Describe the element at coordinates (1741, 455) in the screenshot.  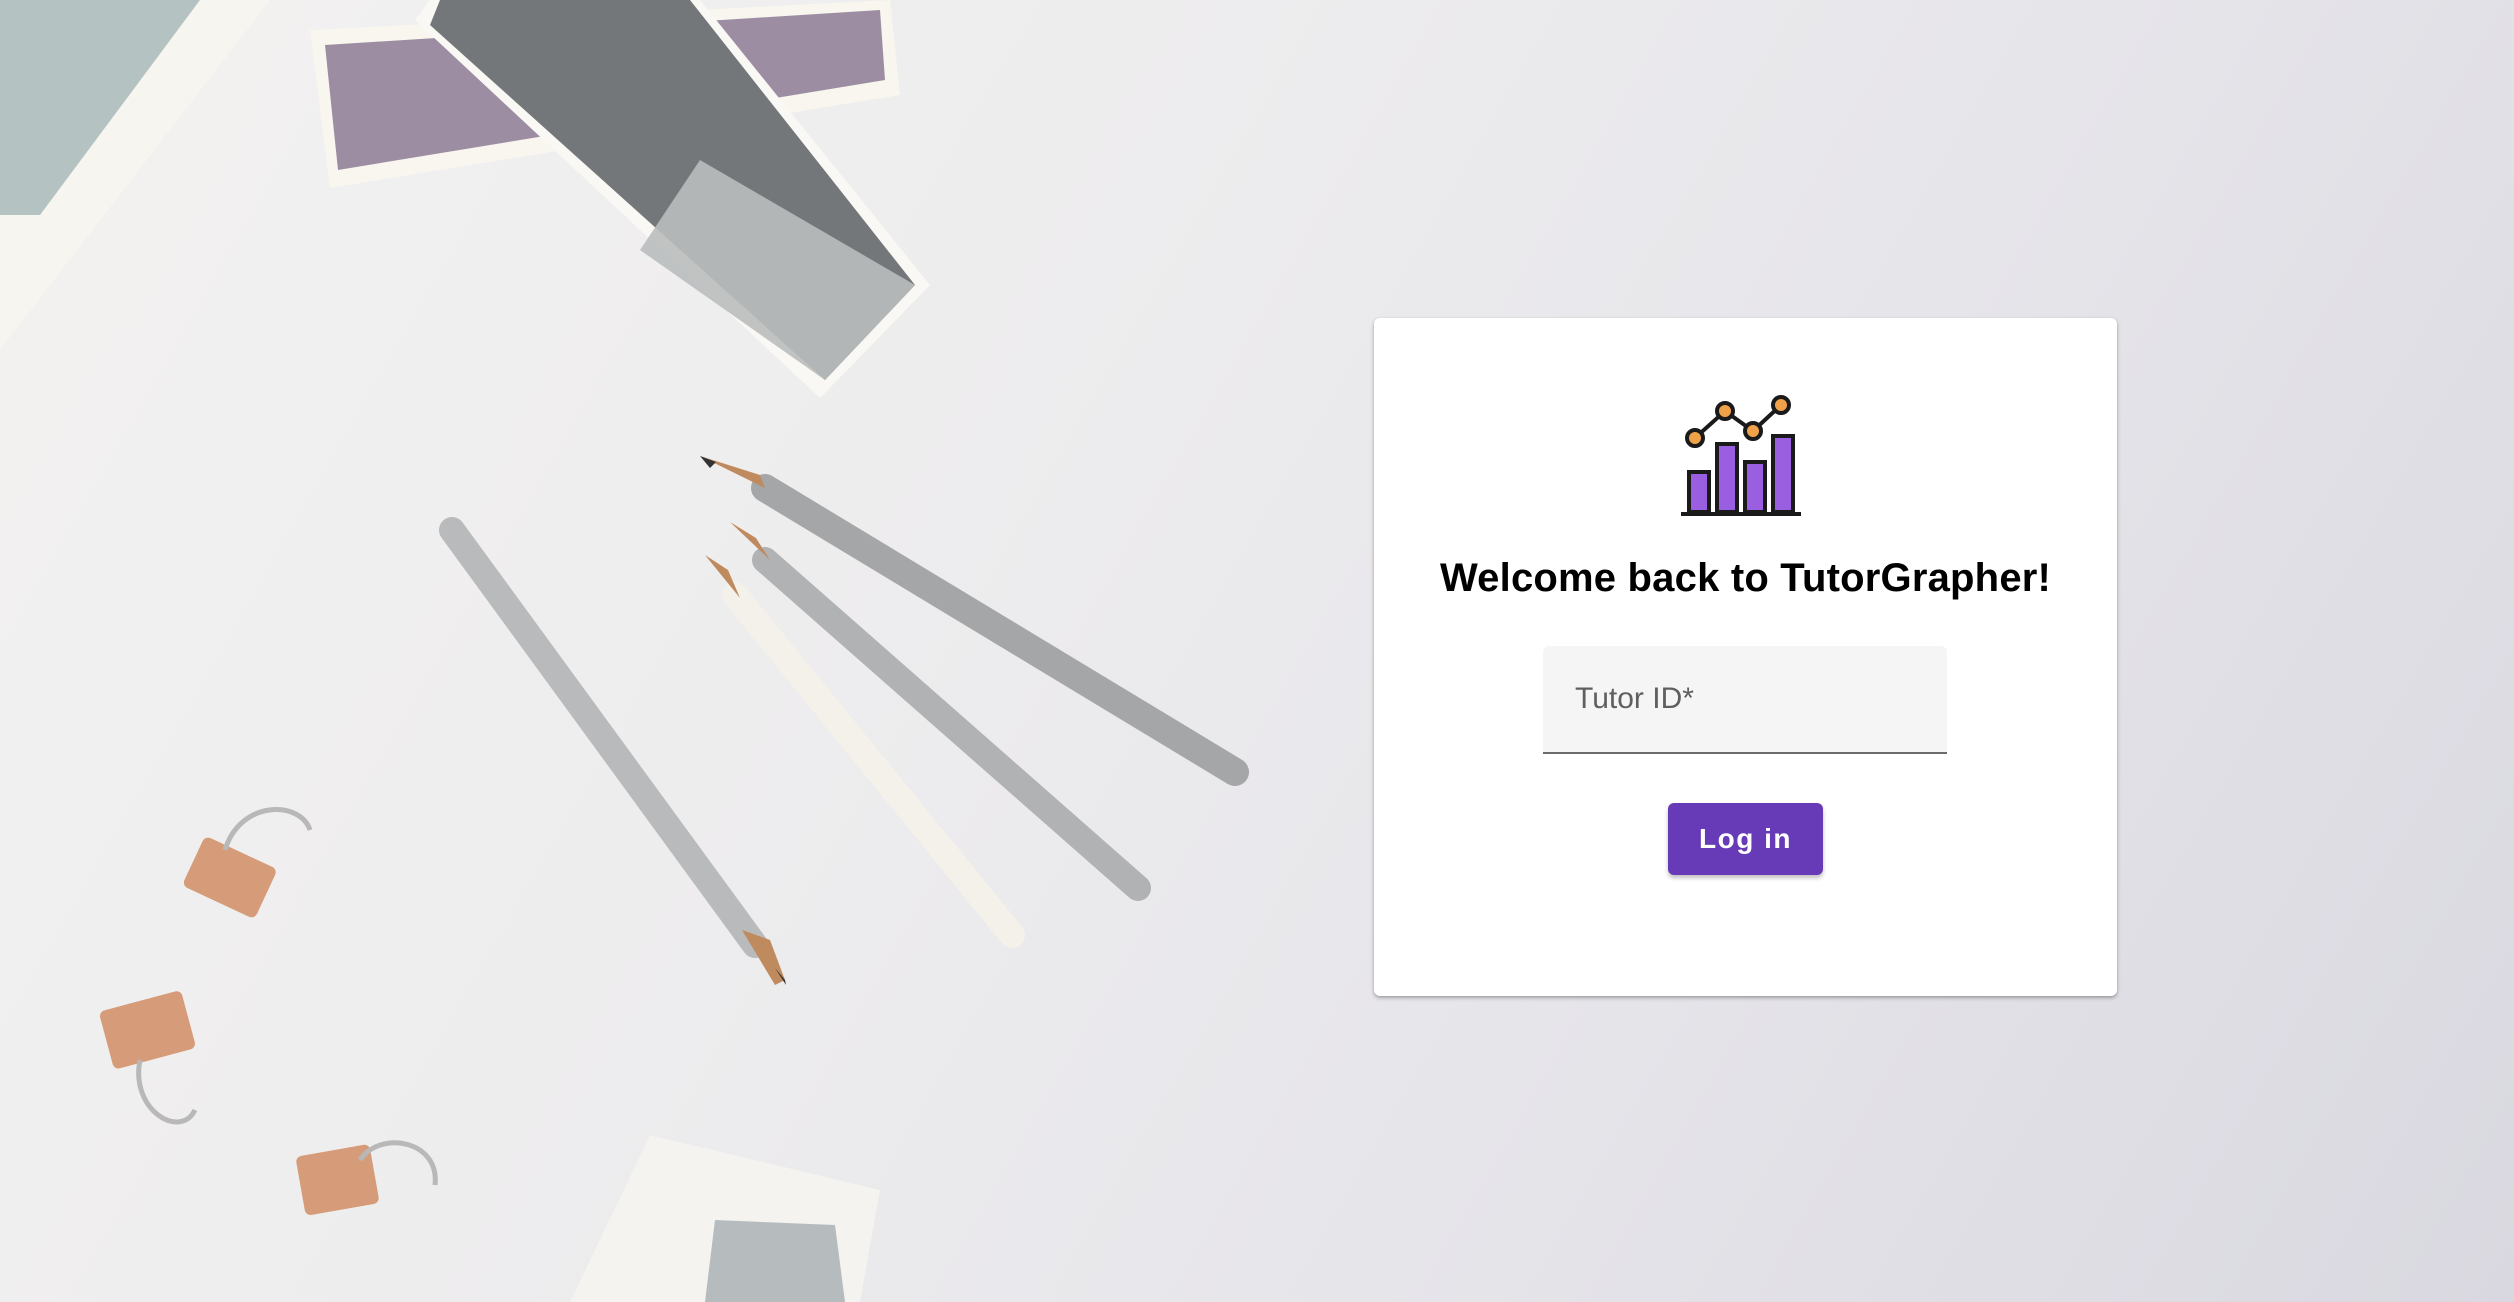
I see `bar-line-chart-icon` at that location.